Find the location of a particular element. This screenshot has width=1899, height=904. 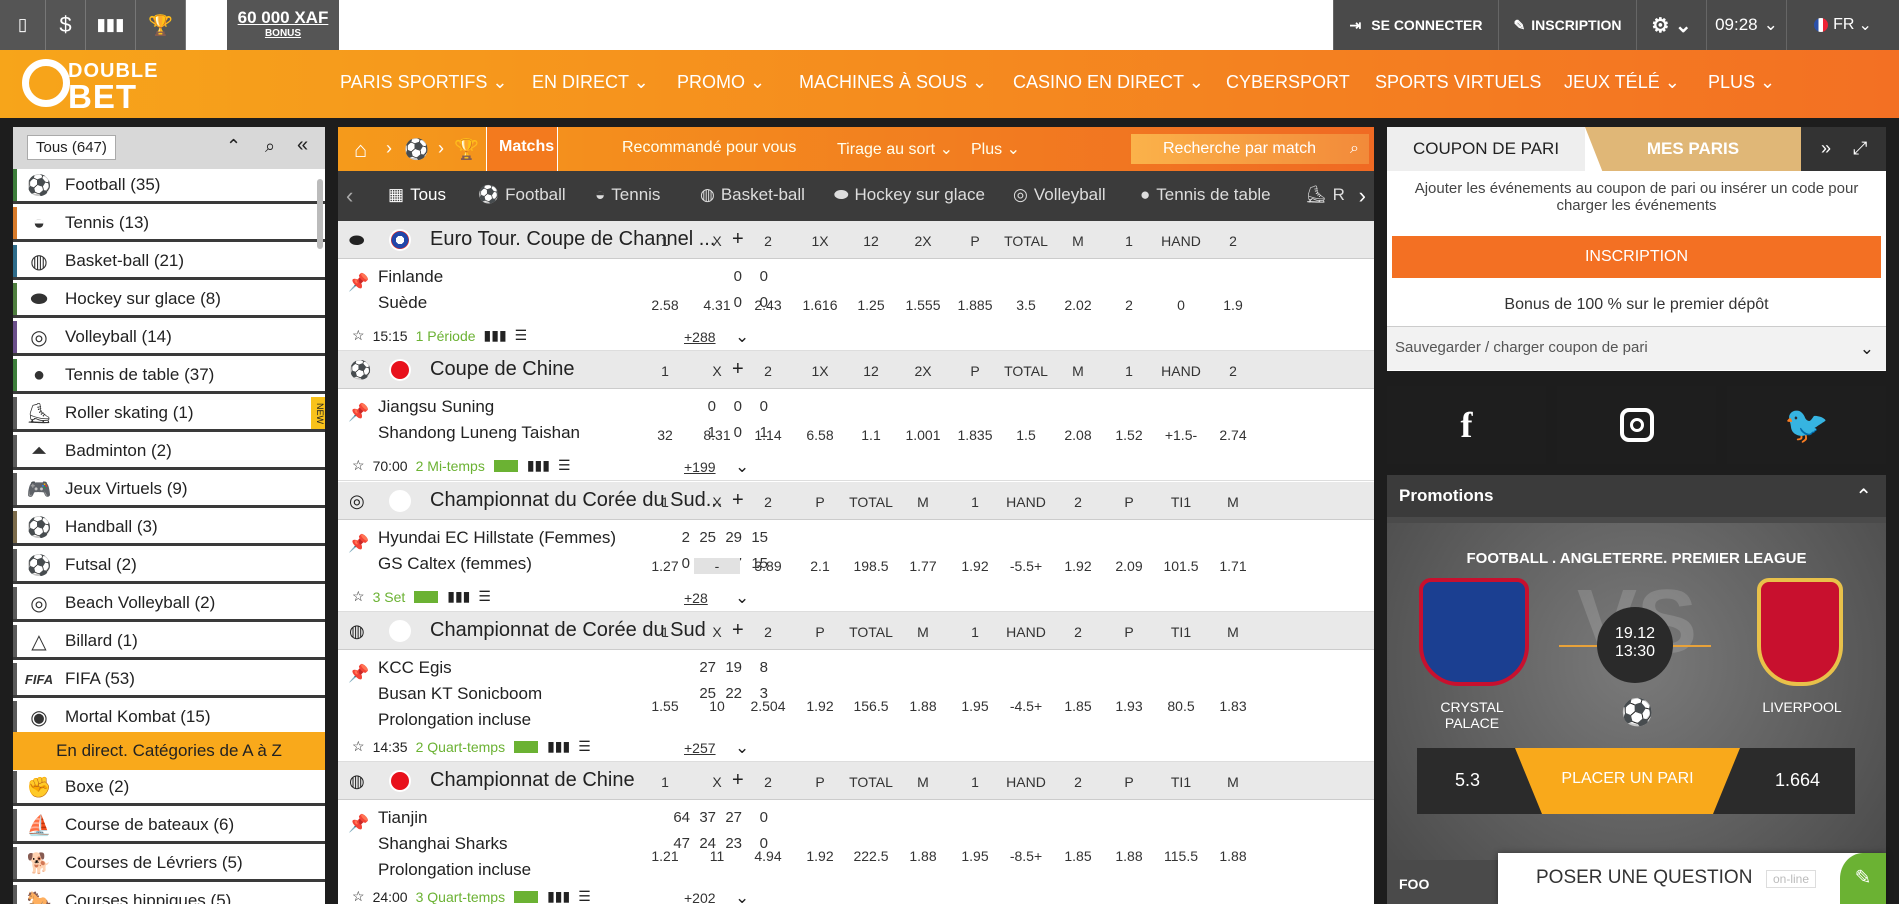

sport-tab-basketball: ◍ Basket-ball is located at coordinates (752, 195).